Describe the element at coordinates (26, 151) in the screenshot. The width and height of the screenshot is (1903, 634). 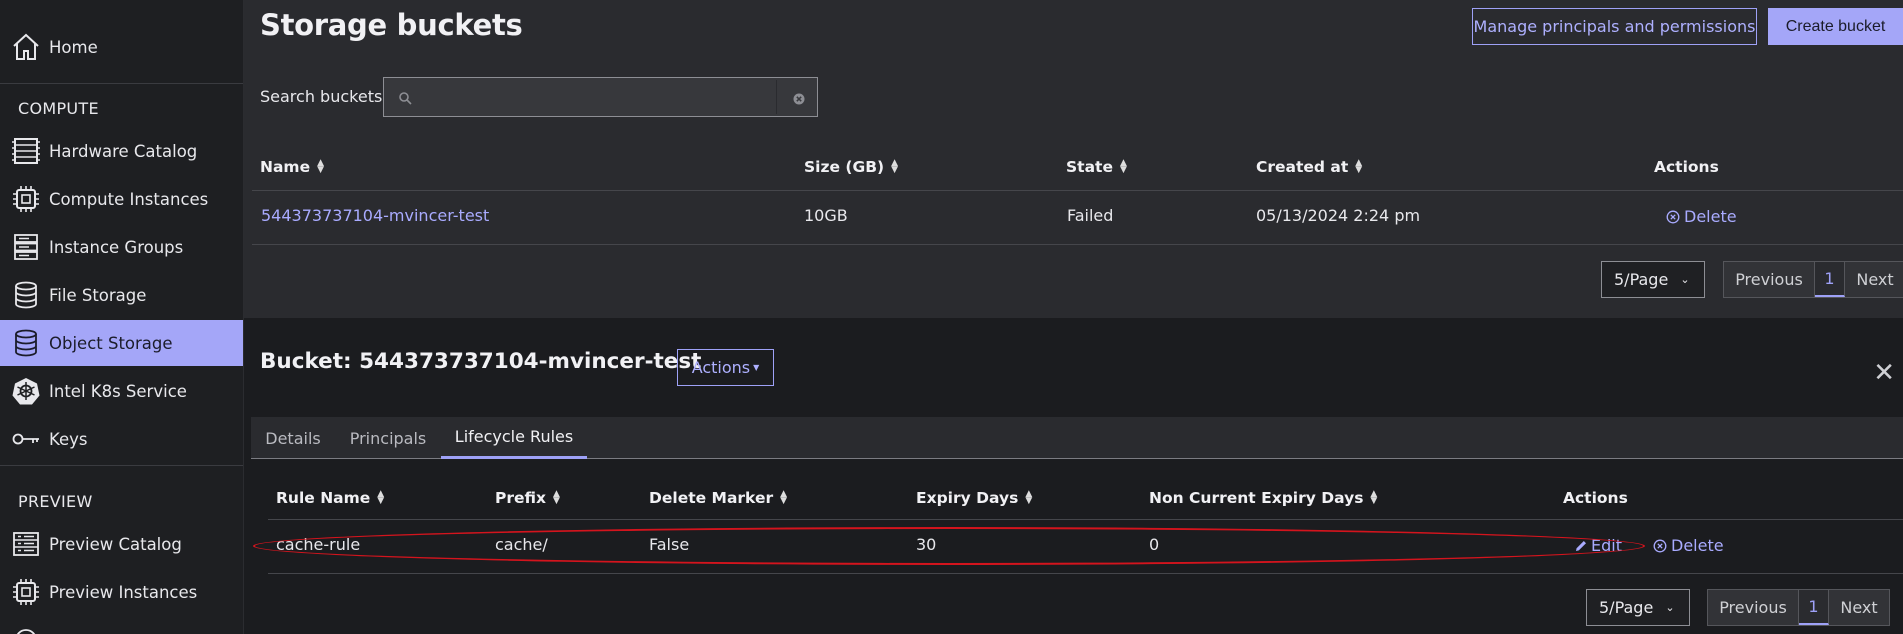
I see `server-rack-icon` at that location.